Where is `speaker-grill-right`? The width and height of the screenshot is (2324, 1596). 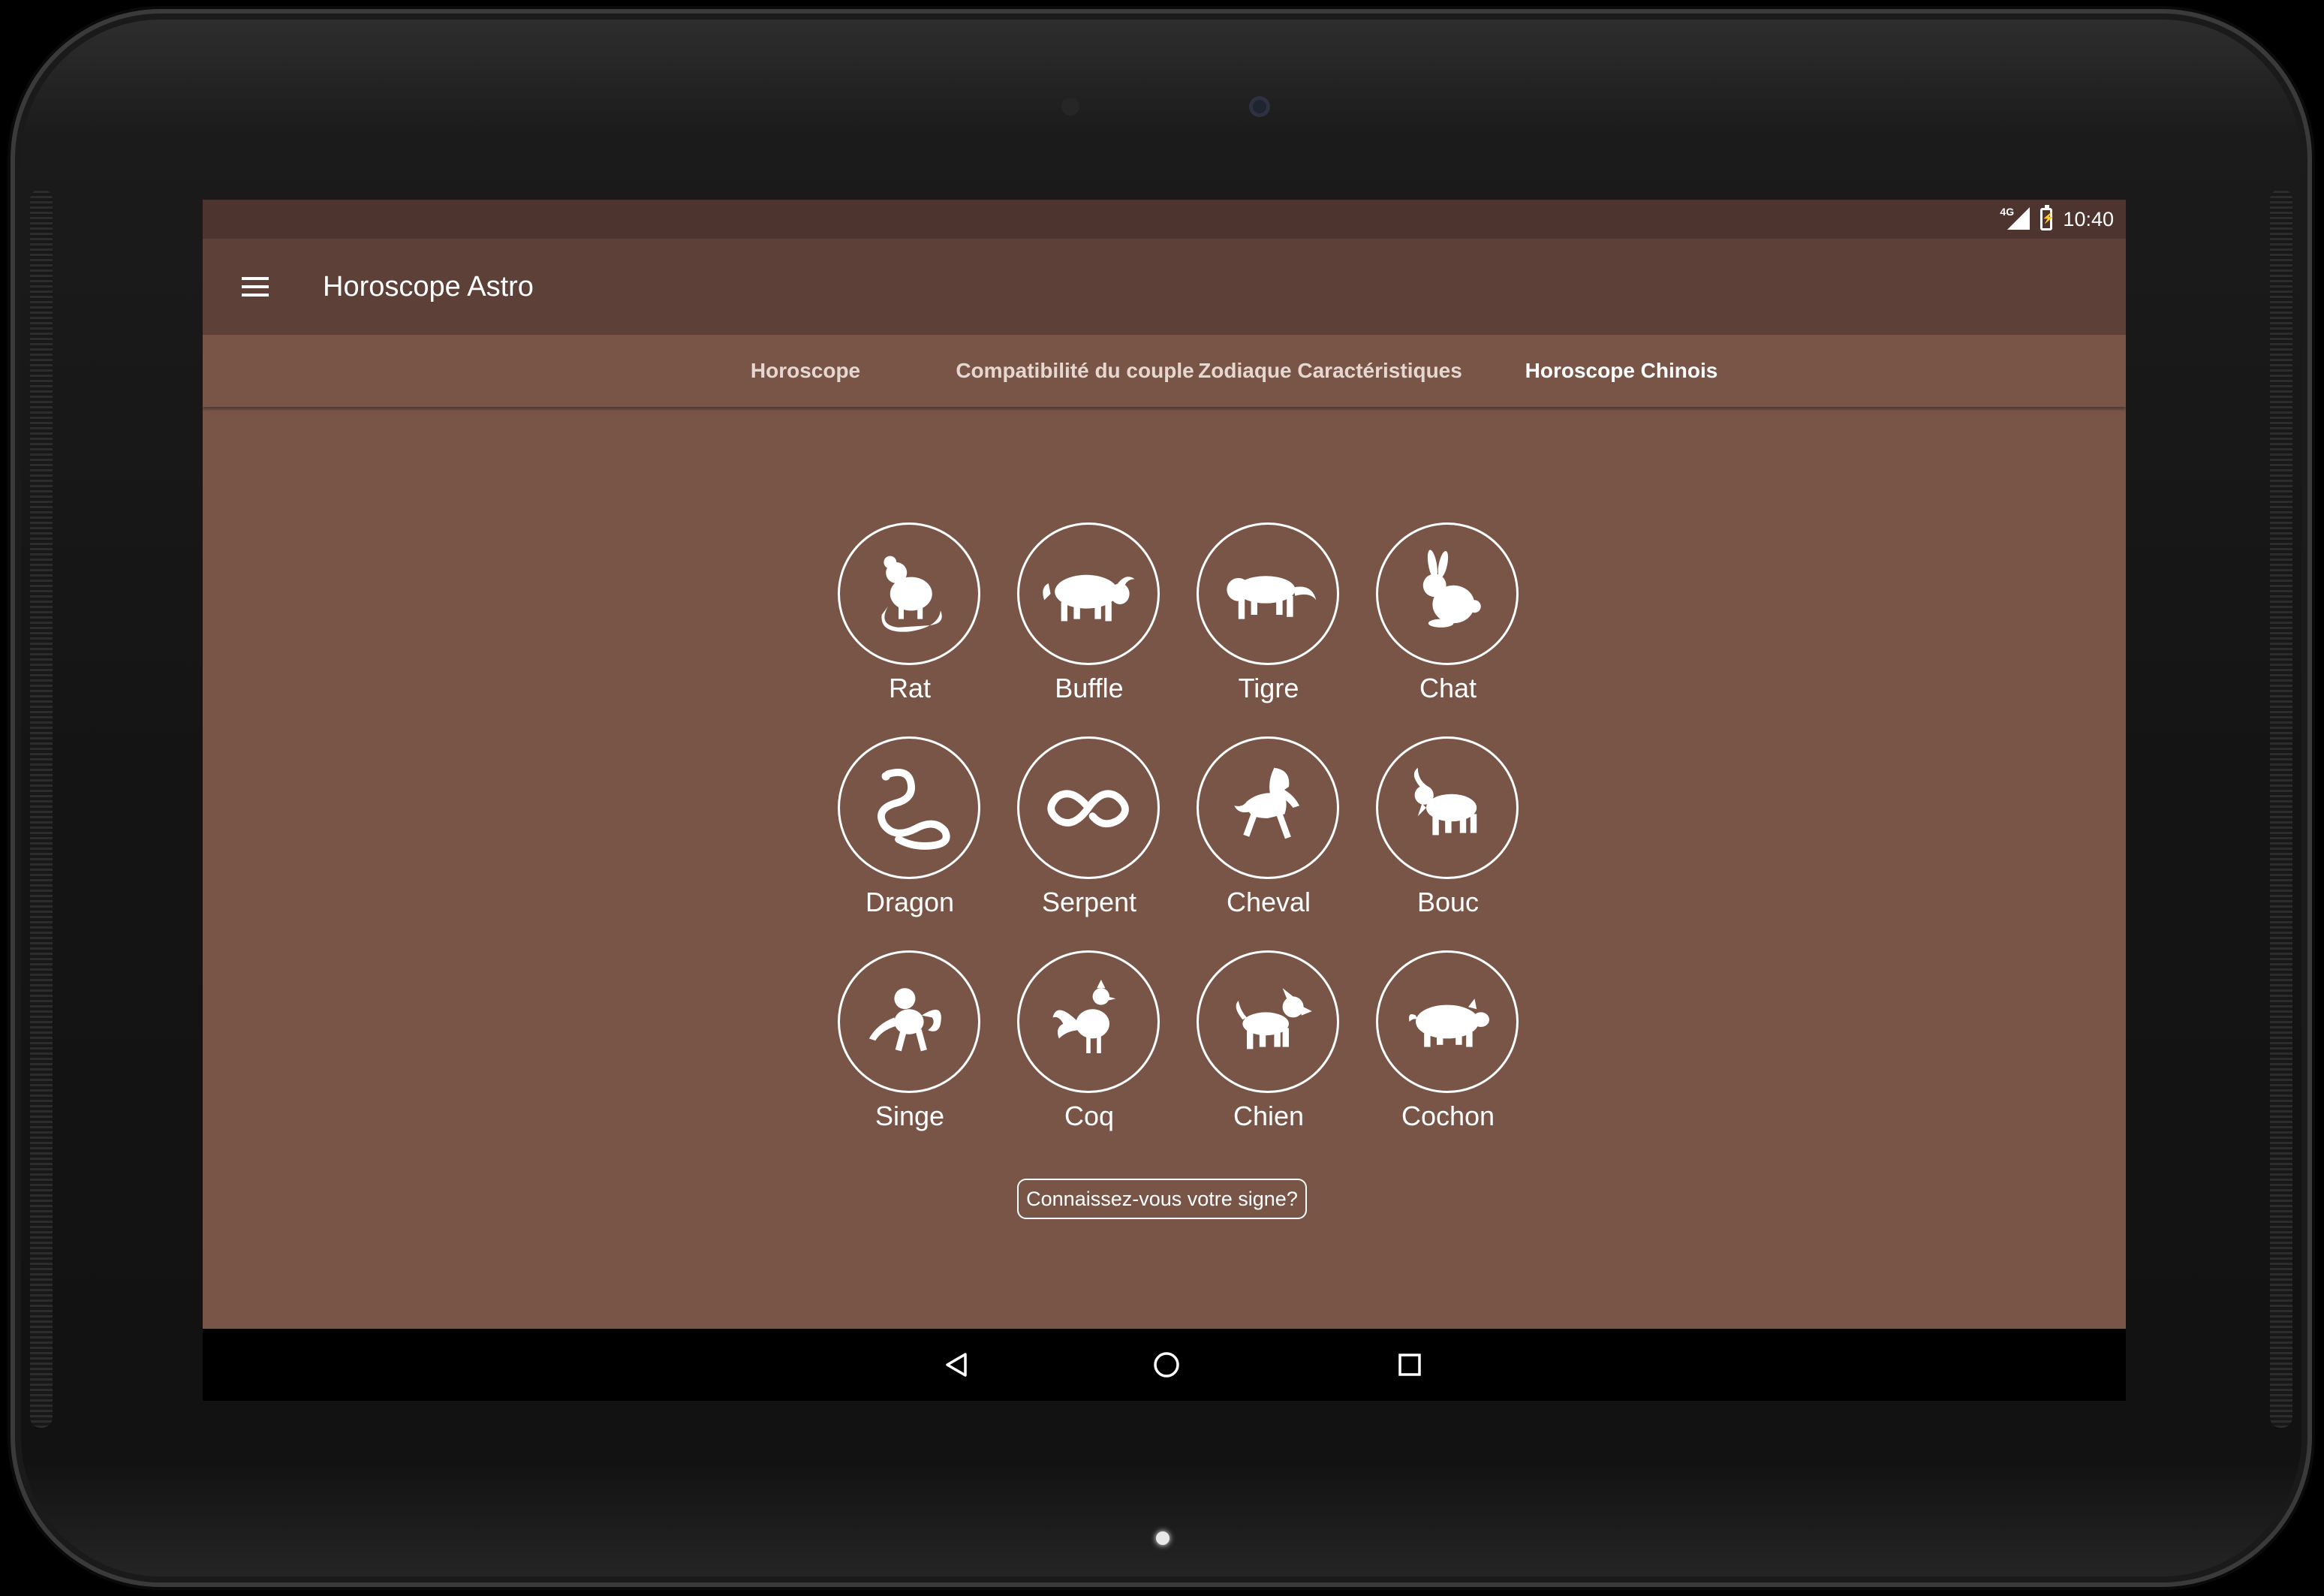
speaker-grill-right is located at coordinates (2281, 808).